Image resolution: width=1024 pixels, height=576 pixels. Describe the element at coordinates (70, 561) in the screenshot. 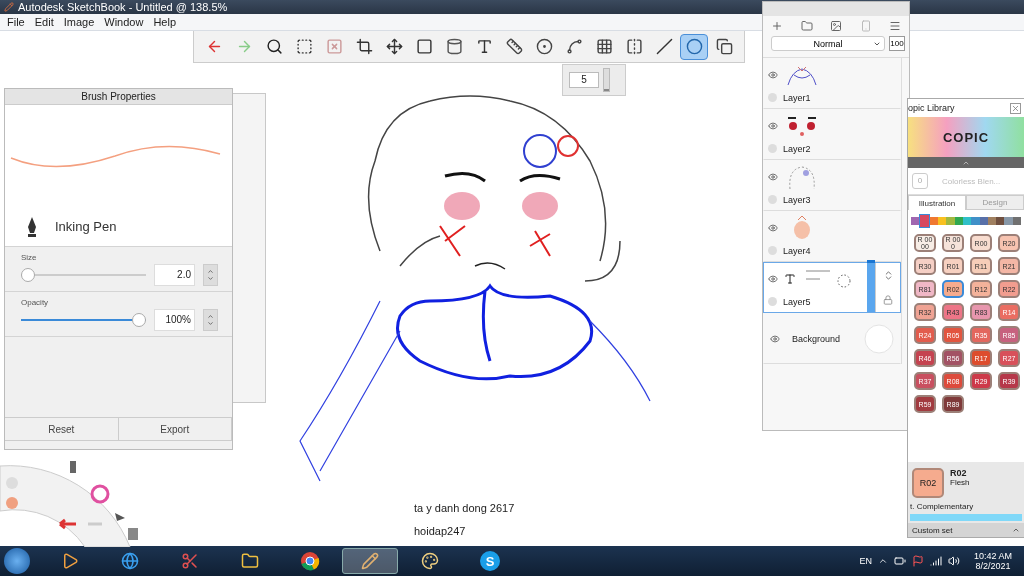

I see `play-icon` at that location.